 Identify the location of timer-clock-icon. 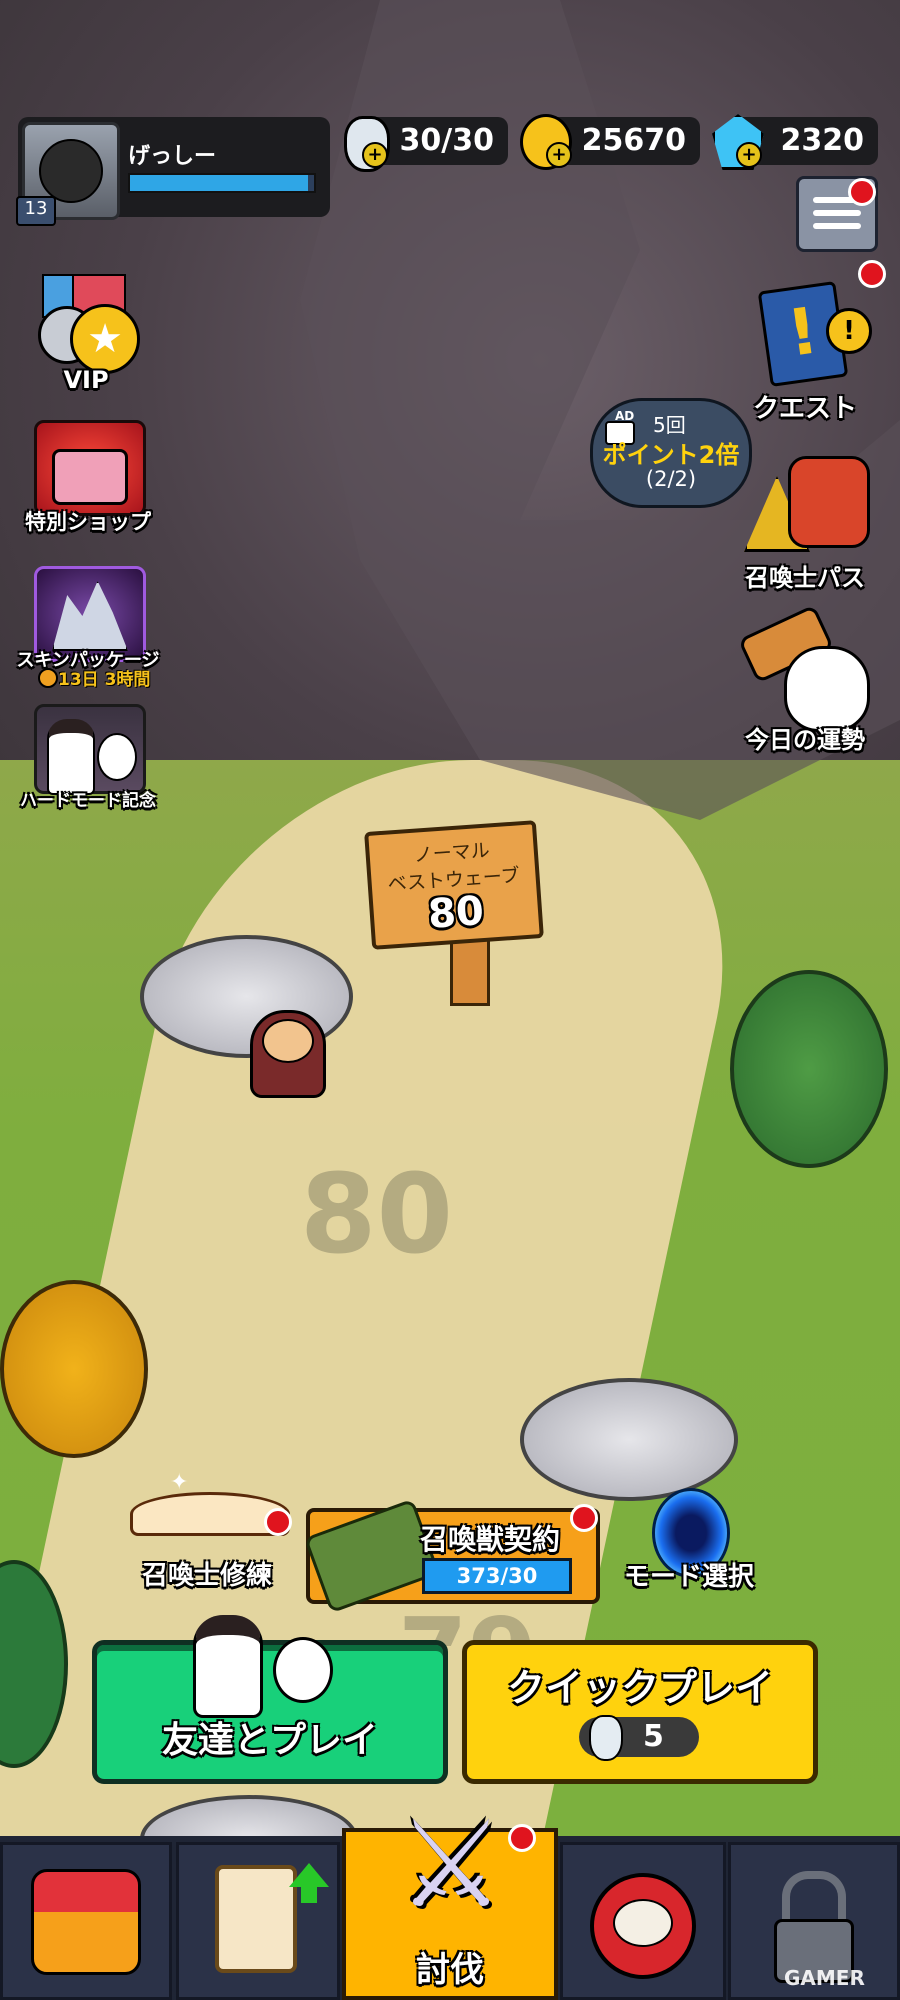
(48, 678).